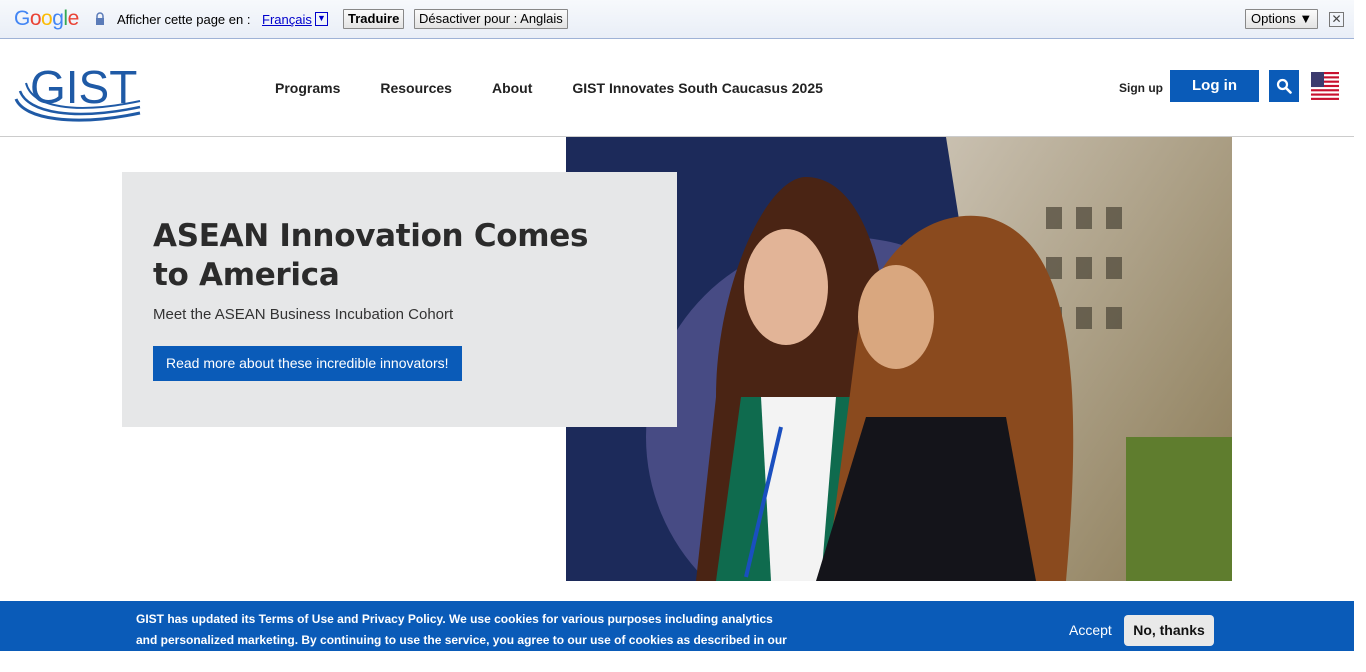 This screenshot has height=672, width=1366. What do you see at coordinates (184, 19) in the screenshot?
I see `translate-prompt: Afficher cette page en :` at bounding box center [184, 19].